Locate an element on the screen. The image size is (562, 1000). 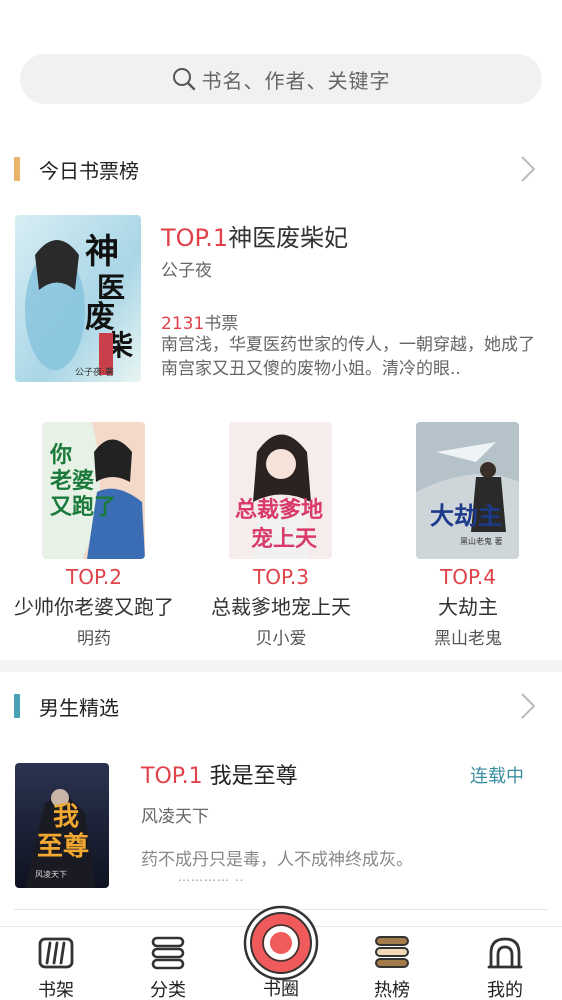
section-title: 男生精选 is located at coordinates (79, 707).